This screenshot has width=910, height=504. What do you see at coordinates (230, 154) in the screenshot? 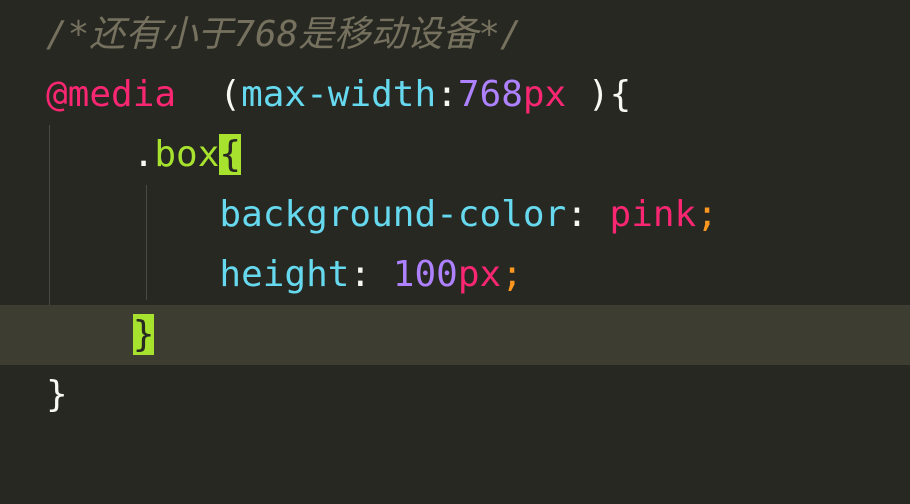
I see `code-token-bracket: {` at bounding box center [230, 154].